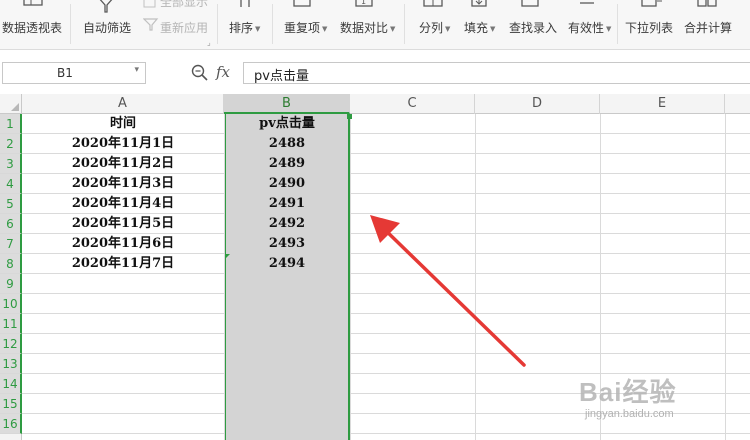 The width and height of the screenshot is (750, 440). I want to click on duplicates-icon, so click(303, 6).